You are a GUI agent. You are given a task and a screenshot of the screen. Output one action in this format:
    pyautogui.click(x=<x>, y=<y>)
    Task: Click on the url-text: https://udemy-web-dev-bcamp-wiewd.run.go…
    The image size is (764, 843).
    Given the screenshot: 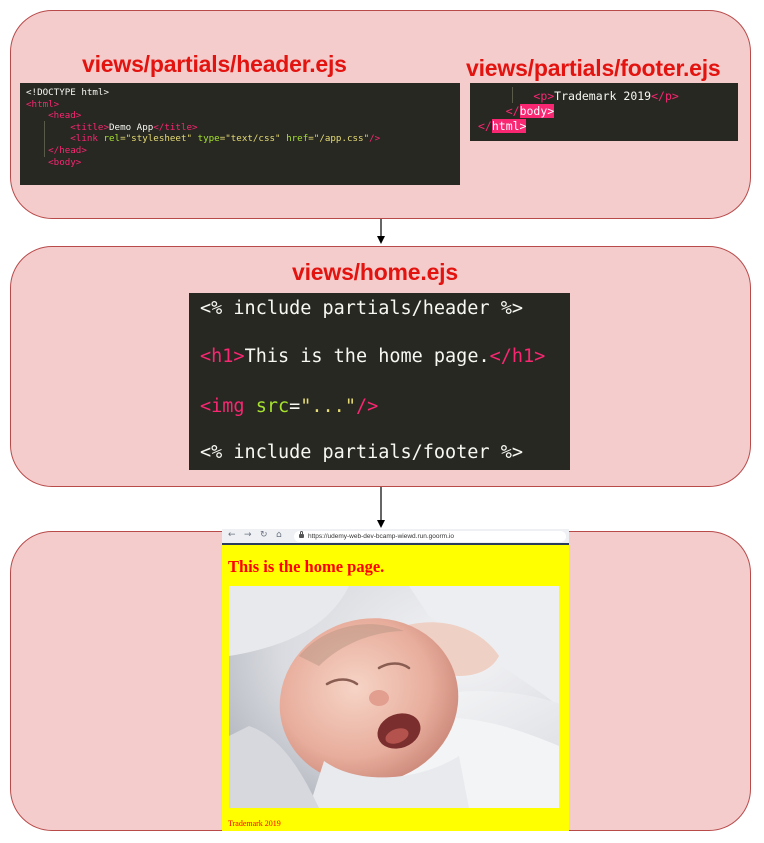 What is the action you would take?
    pyautogui.click(x=381, y=536)
    